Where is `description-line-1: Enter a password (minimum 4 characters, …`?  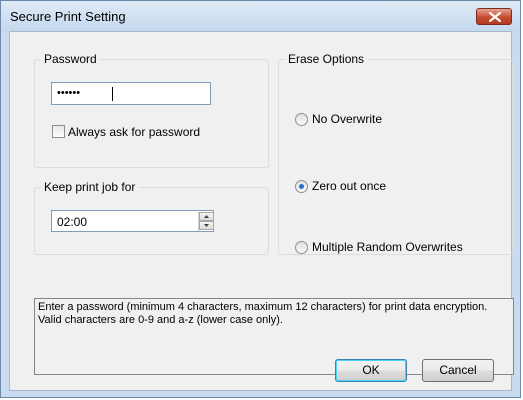 description-line-1: Enter a password (minimum 4 characters, … is located at coordinates (263, 307).